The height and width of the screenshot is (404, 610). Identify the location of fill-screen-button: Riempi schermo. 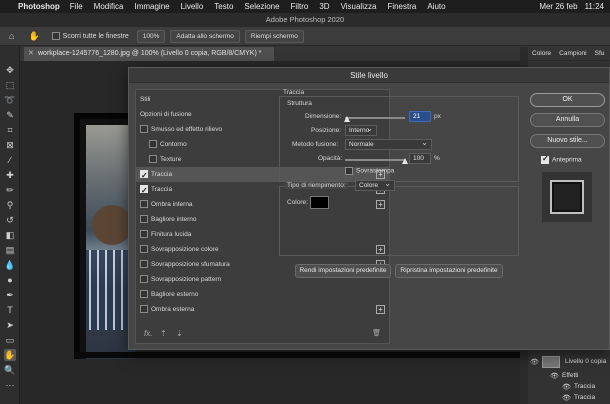
(274, 36).